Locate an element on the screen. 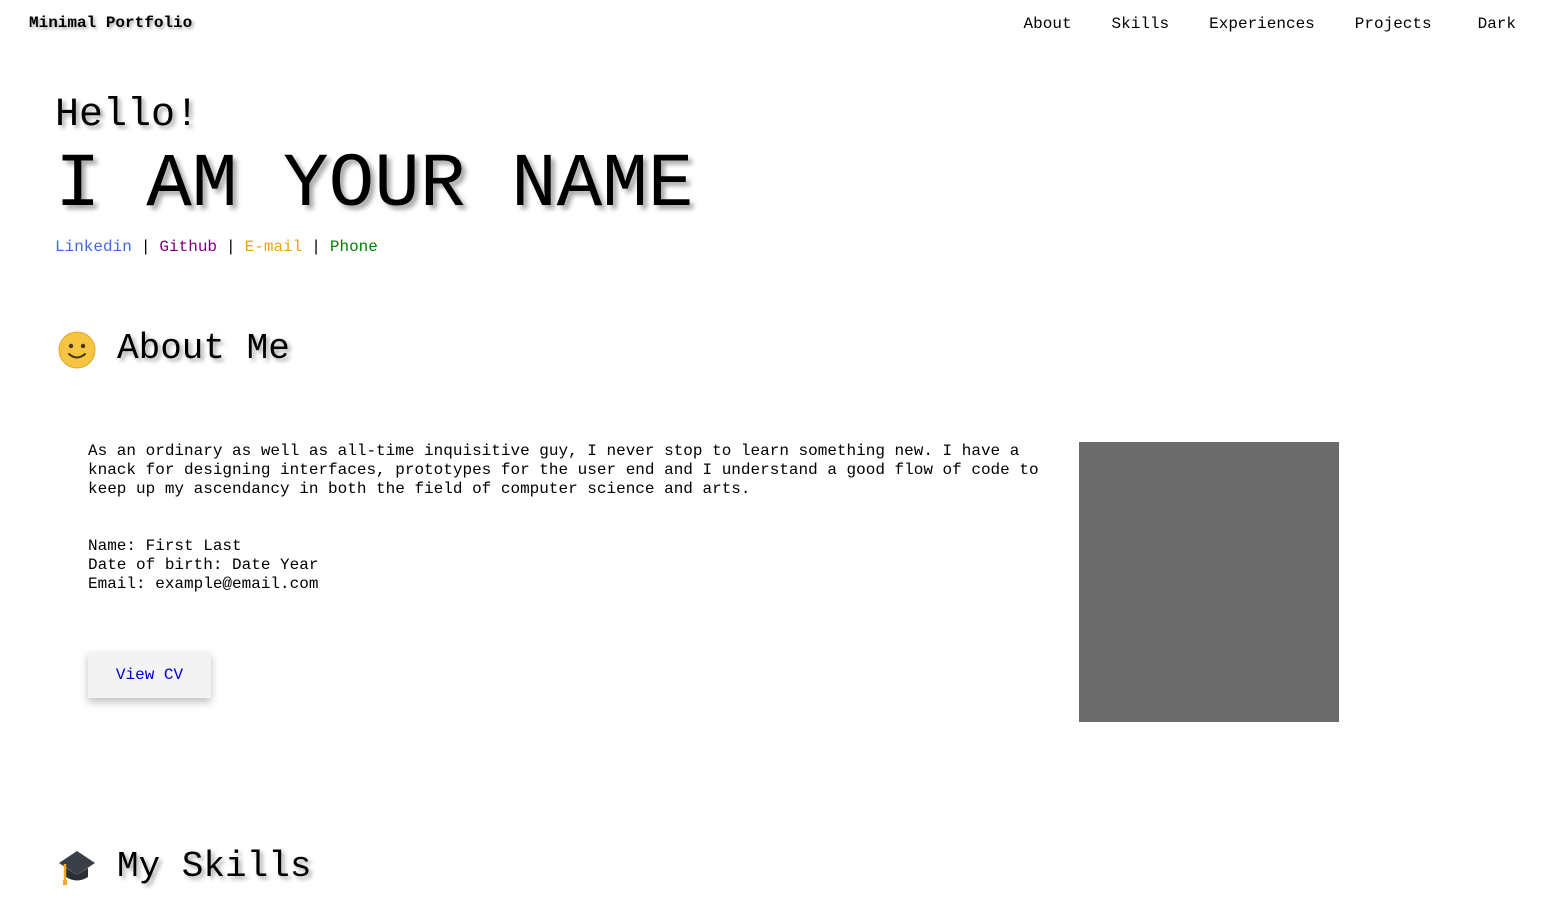 This screenshot has width=1552, height=915. graduation-cap-icon is located at coordinates (77, 867).